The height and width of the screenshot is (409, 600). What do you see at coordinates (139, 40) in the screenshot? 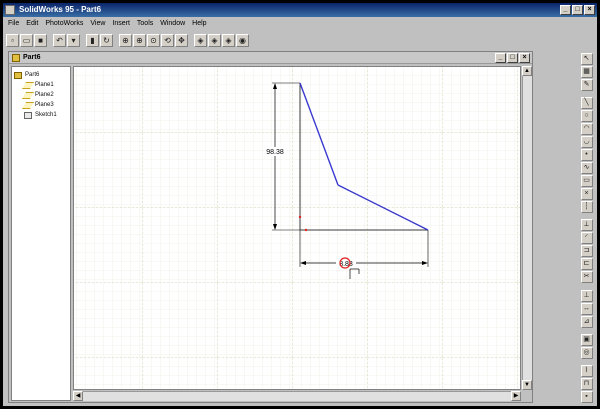
I see `zoom-in-icon: ⊕` at bounding box center [139, 40].